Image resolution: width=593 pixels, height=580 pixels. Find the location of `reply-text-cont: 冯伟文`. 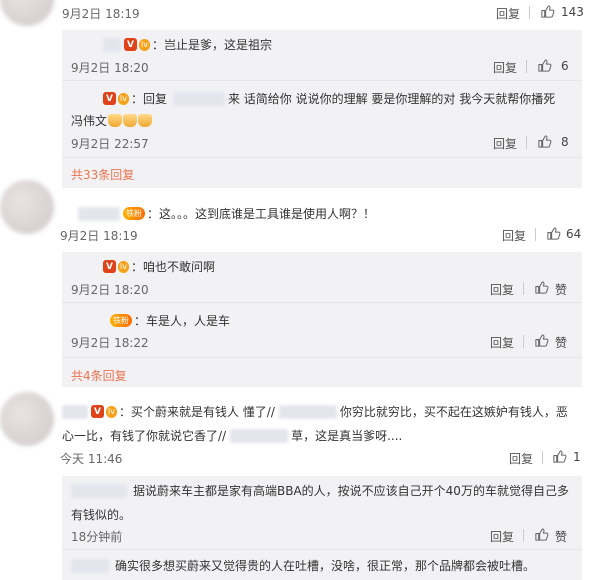

reply-text-cont: 冯伟文 is located at coordinates (89, 121).